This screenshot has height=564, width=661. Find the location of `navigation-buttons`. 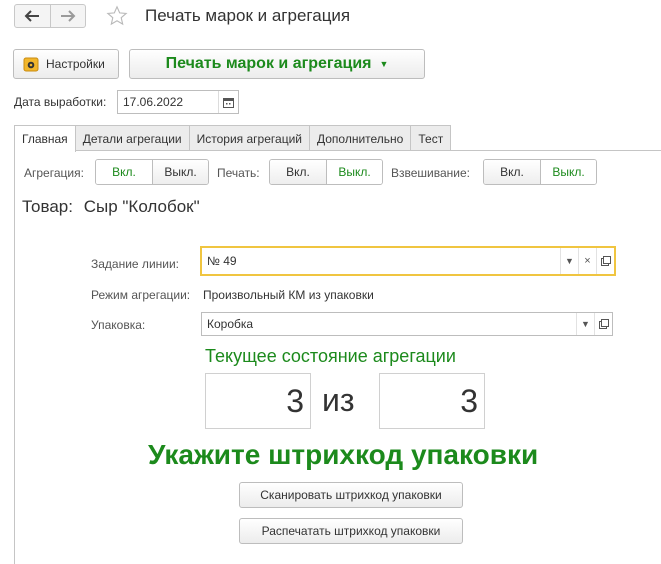

navigation-buttons is located at coordinates (50, 16).